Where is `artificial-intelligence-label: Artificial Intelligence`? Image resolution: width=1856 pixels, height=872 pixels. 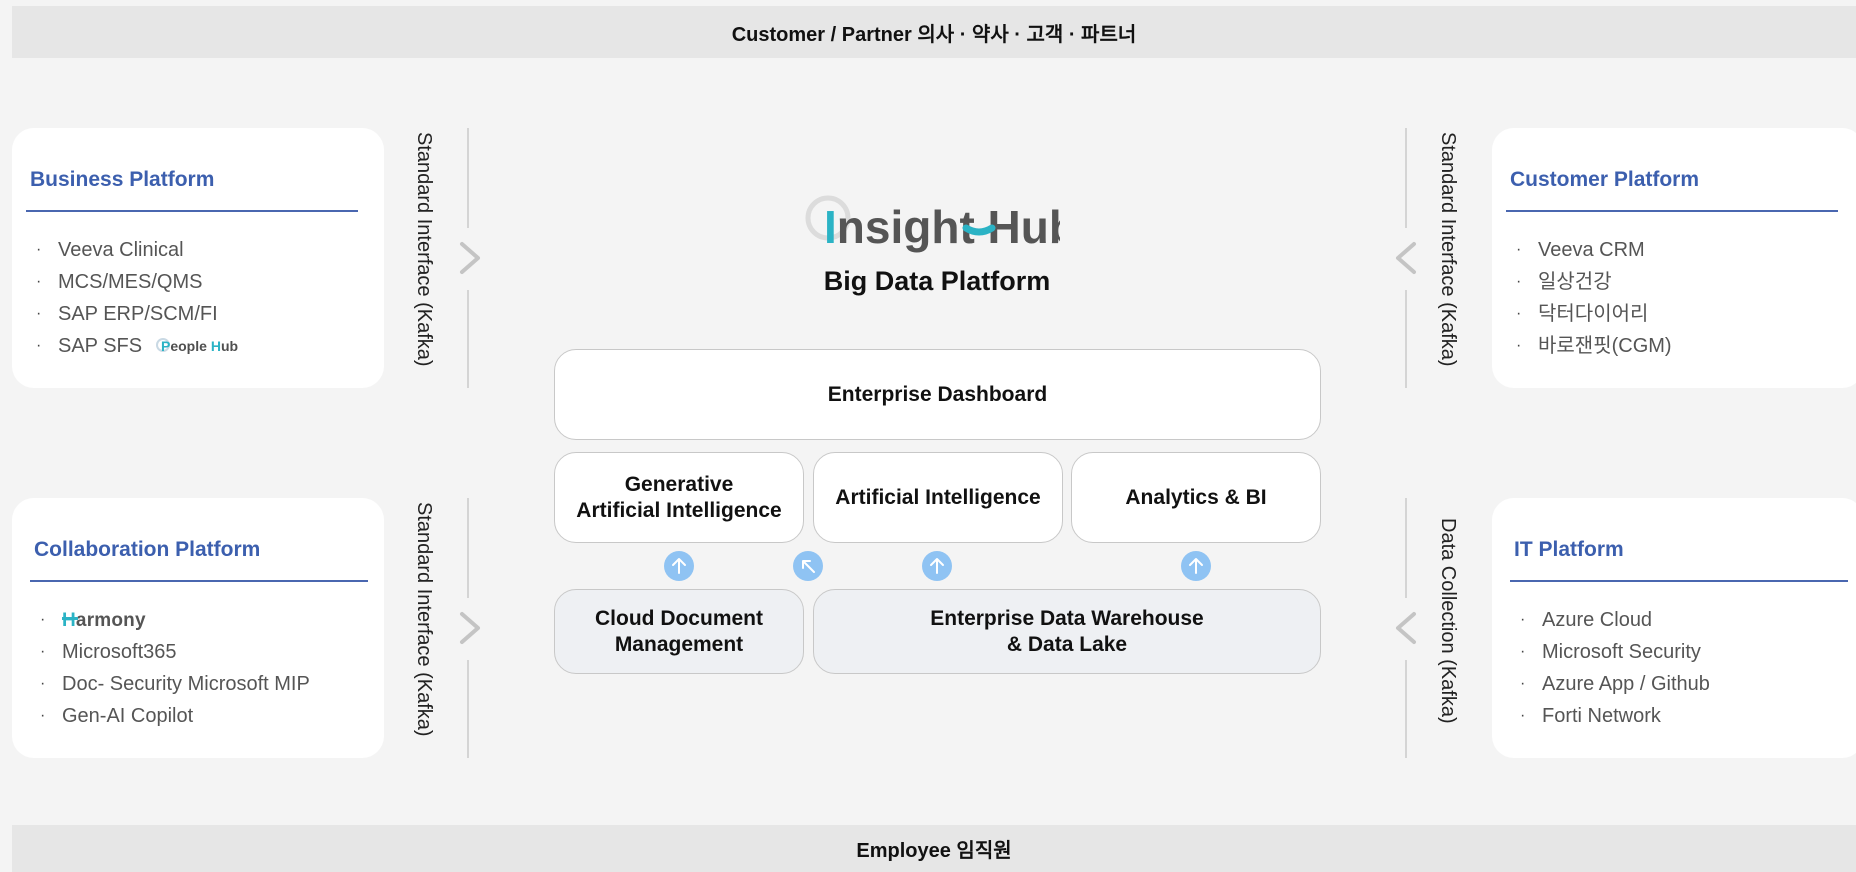
artificial-intelligence-label: Artificial Intelligence is located at coordinates (938, 497).